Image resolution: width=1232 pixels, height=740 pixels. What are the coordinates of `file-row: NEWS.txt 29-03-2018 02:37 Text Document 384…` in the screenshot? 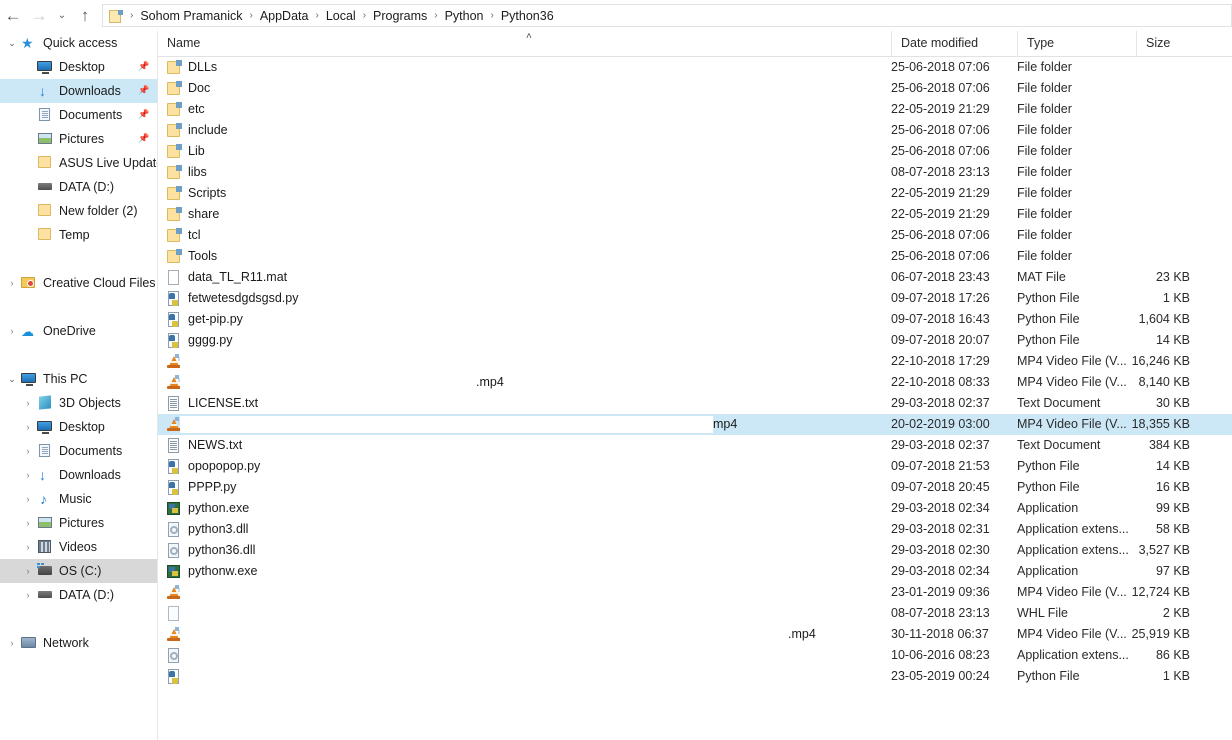 It's located at (695, 445).